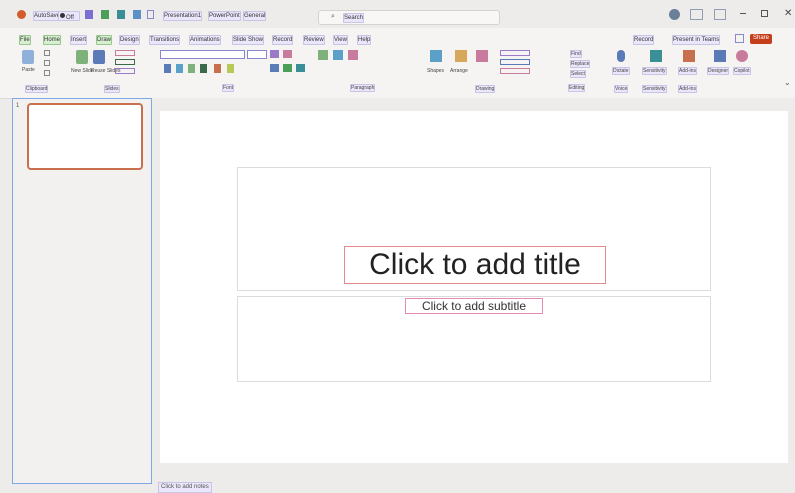 The height and width of the screenshot is (493, 795). What do you see at coordinates (787, 82) in the screenshot?
I see `ribbon-collapse-icon: ⌄` at bounding box center [787, 82].